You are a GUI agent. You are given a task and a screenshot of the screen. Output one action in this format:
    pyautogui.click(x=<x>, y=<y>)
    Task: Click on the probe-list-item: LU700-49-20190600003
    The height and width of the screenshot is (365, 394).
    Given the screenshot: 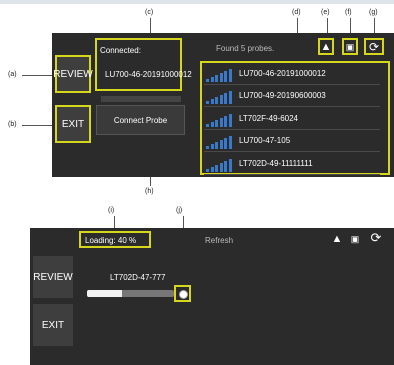 What is the action you would take?
    pyautogui.click(x=292, y=96)
    